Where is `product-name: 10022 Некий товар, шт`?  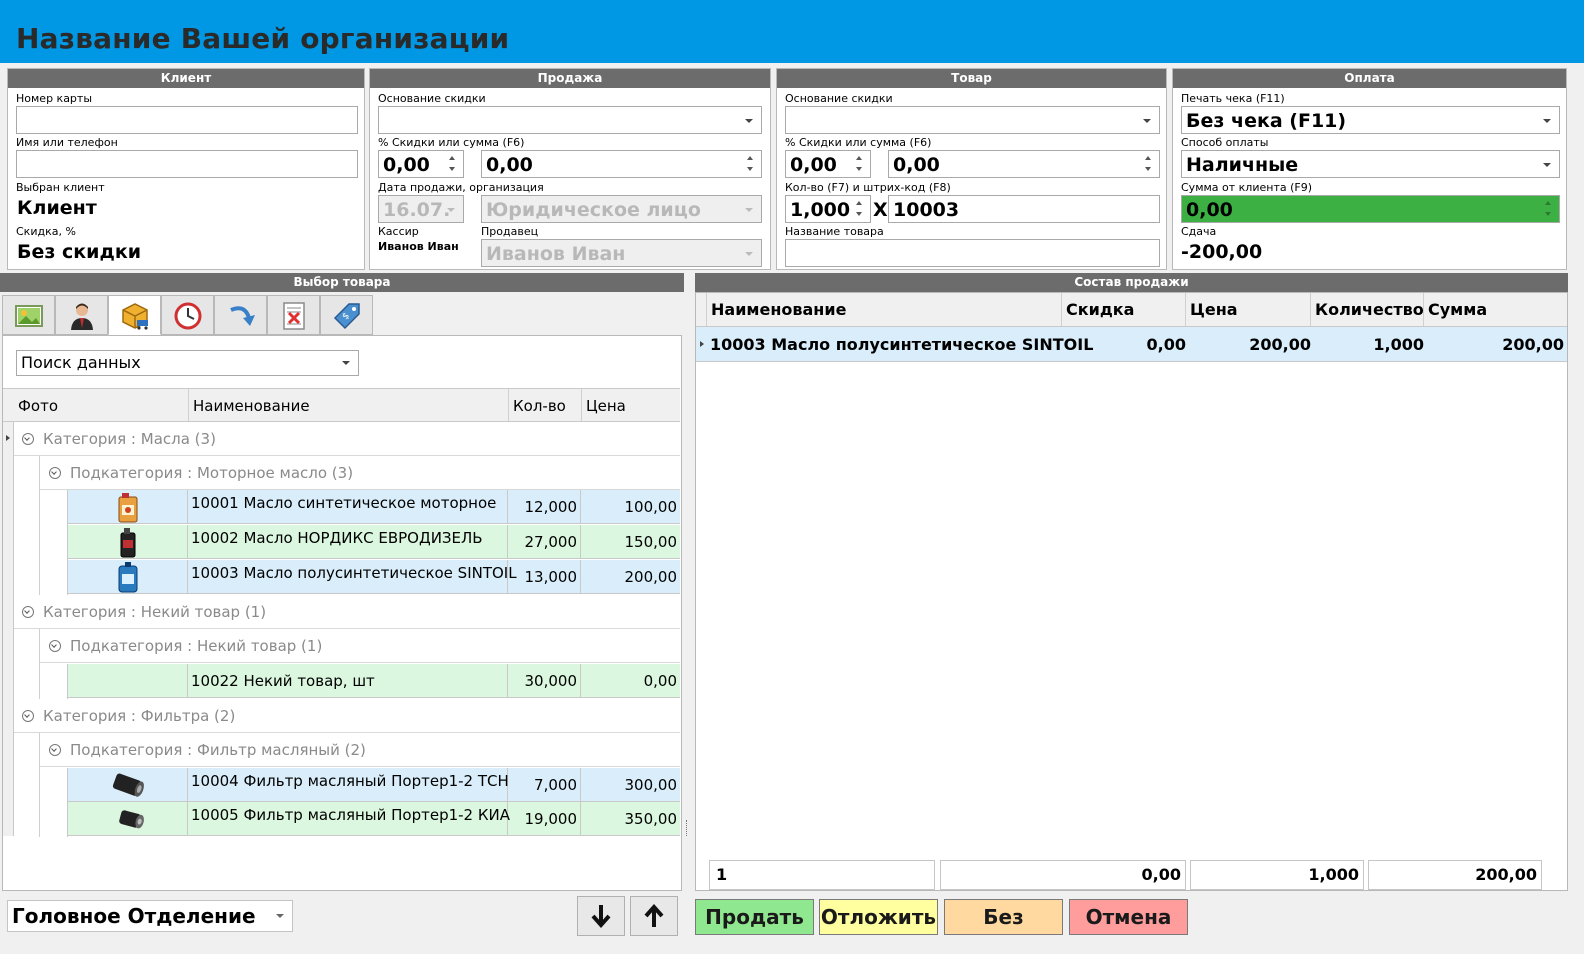
product-name: 10022 Некий товар, шт is located at coordinates (348, 681).